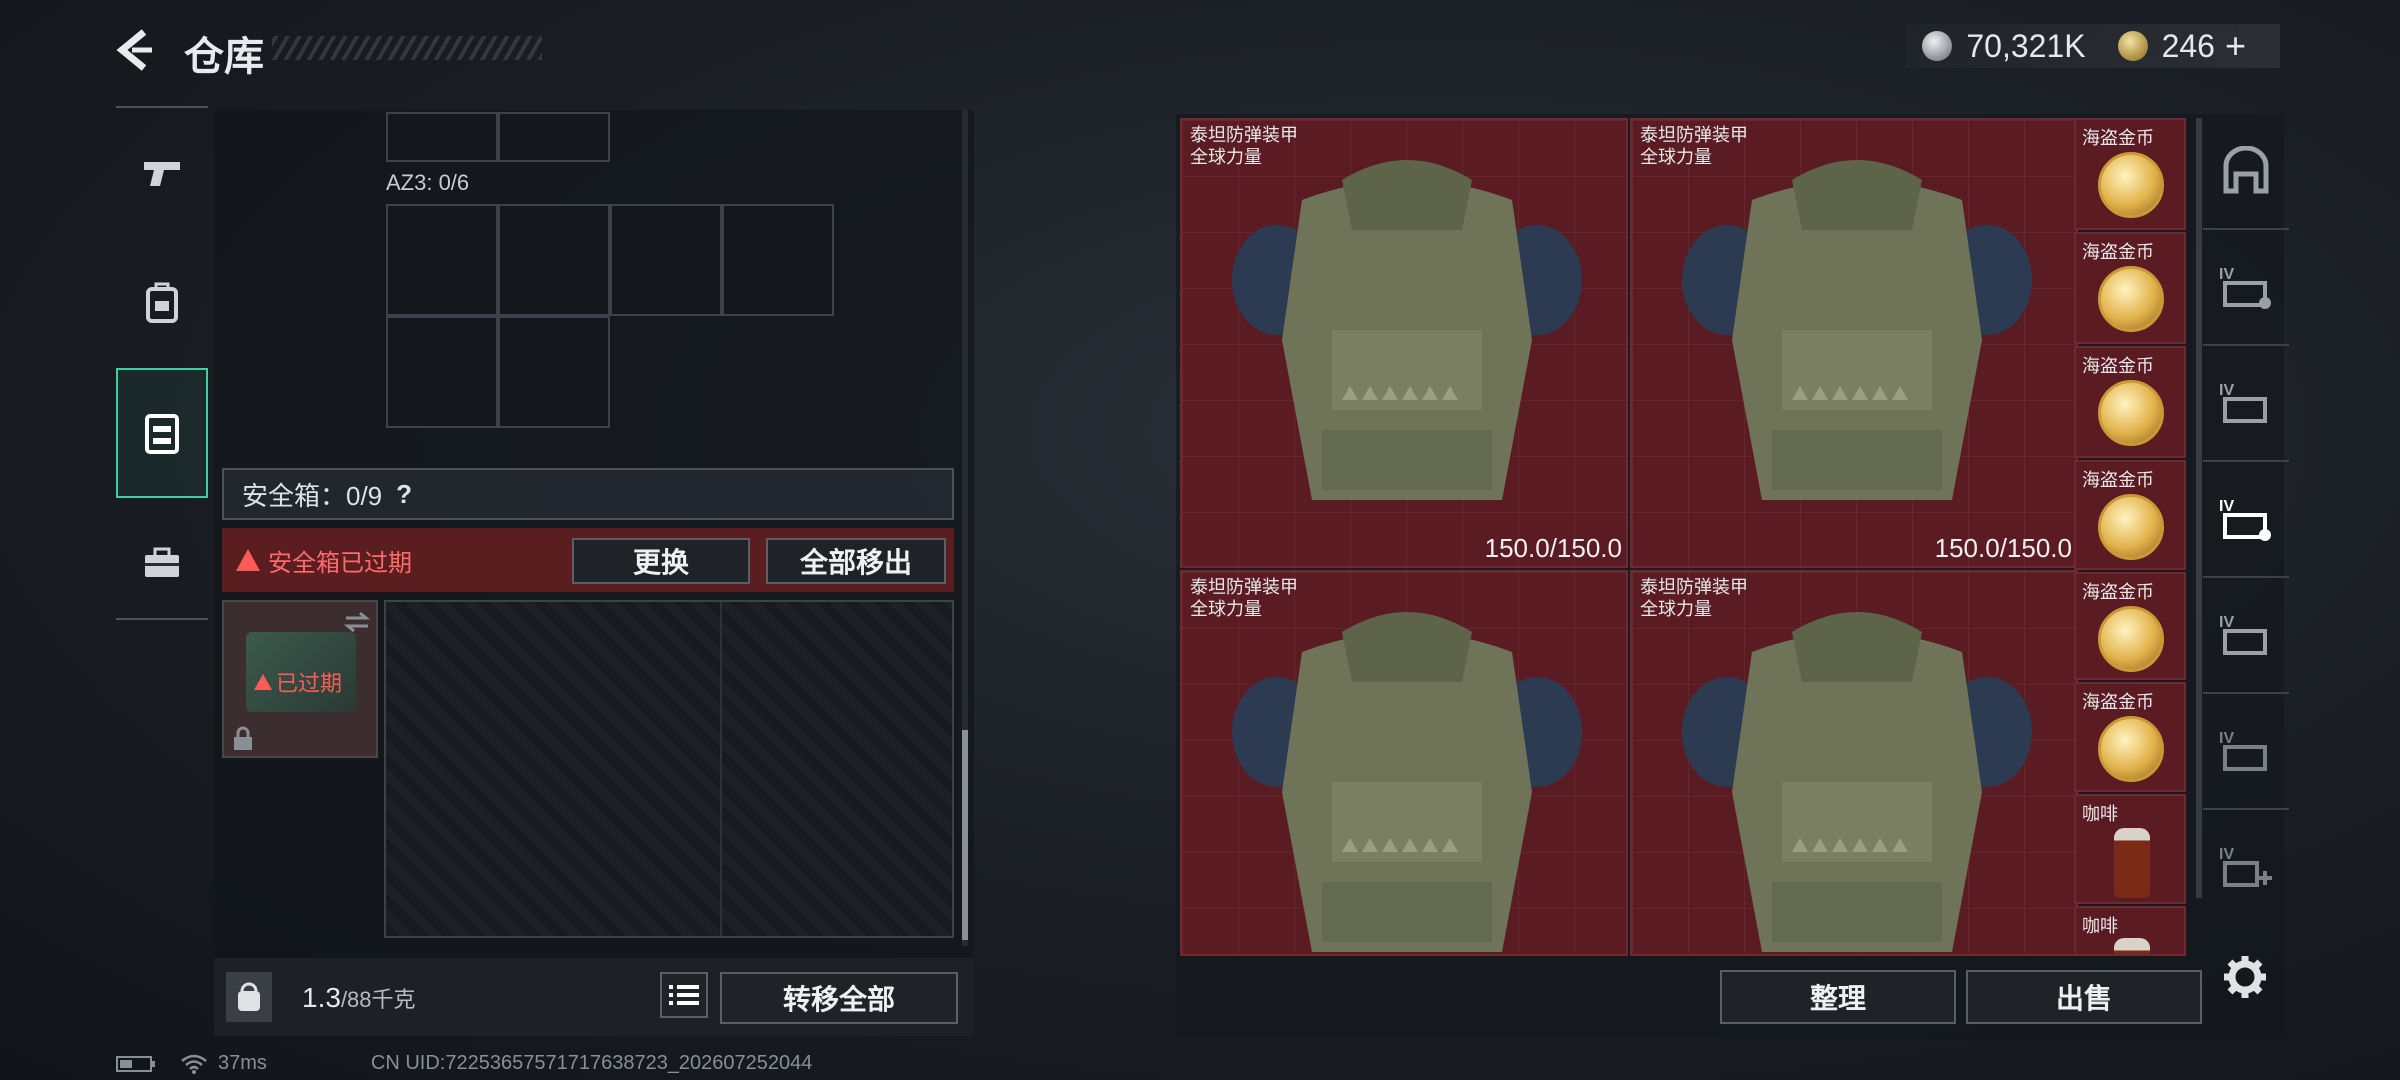 The width and height of the screenshot is (2400, 1080). I want to click on list-view-button, so click(684, 995).